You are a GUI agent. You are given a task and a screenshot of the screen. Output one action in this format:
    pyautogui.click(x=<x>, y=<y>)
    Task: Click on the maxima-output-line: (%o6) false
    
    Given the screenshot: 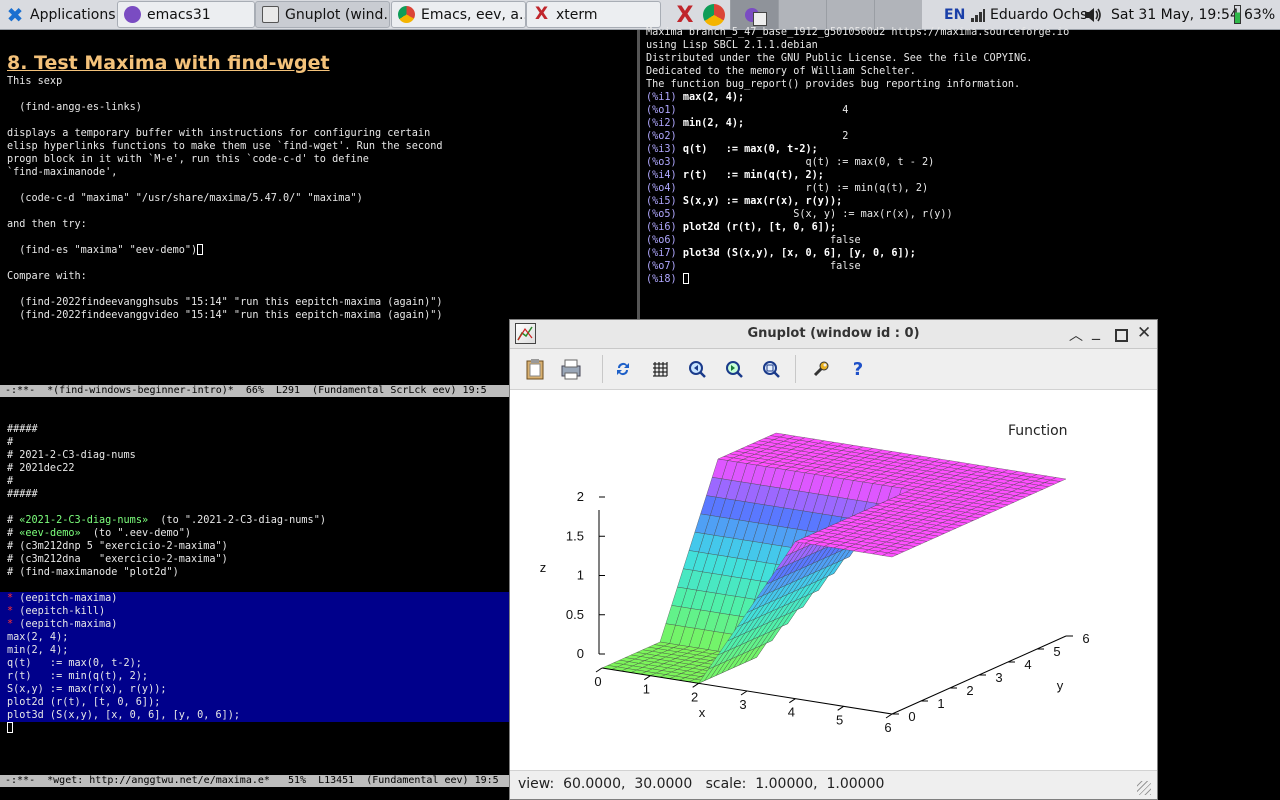 What is the action you would take?
    pyautogui.click(x=753, y=240)
    